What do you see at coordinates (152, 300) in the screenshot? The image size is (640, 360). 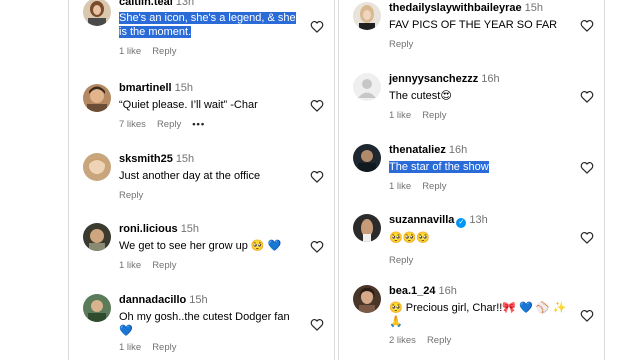 I see `comment-username: dannadacillo` at bounding box center [152, 300].